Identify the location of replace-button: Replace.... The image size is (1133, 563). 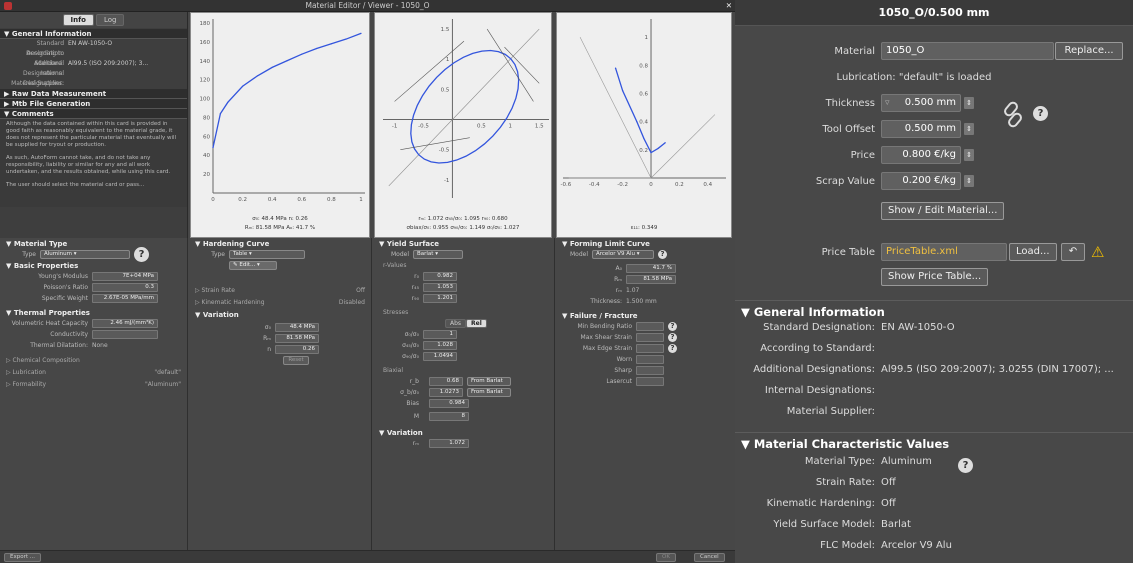
(1089, 51).